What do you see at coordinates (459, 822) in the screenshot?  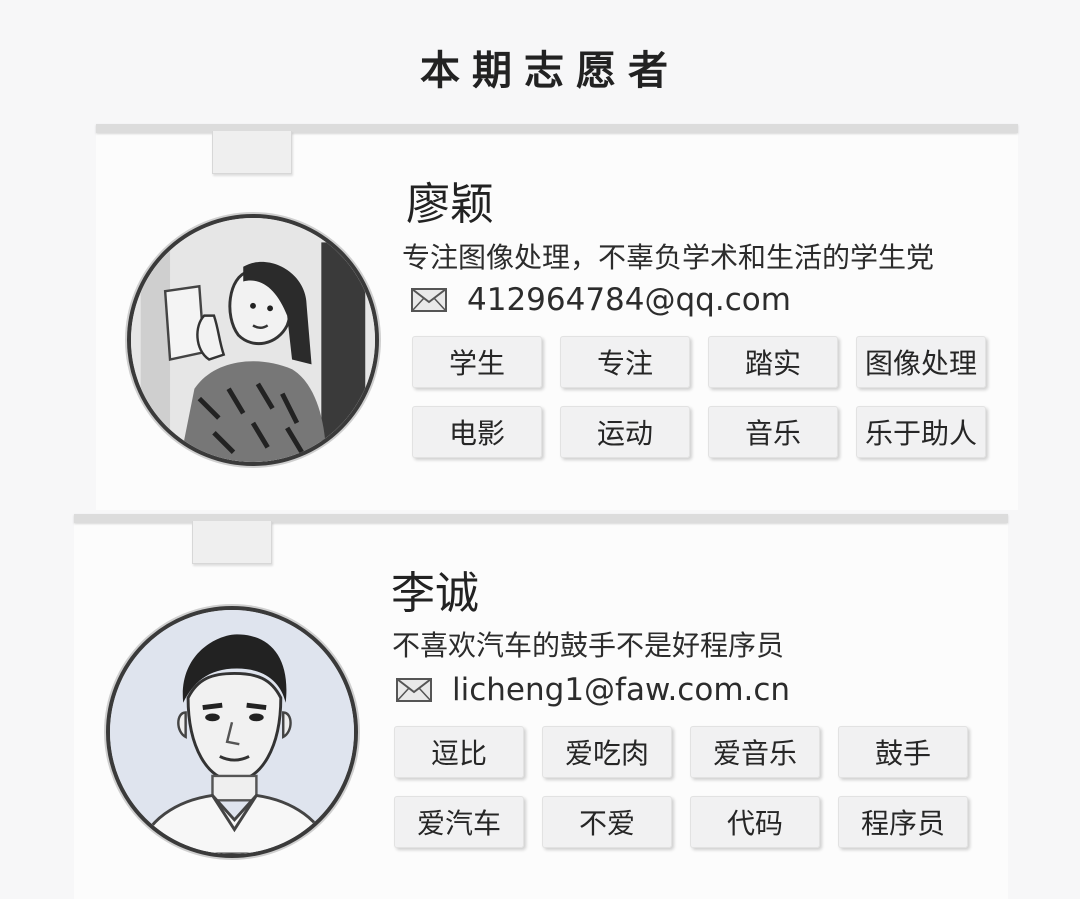 I see `tag: 爱汽车` at bounding box center [459, 822].